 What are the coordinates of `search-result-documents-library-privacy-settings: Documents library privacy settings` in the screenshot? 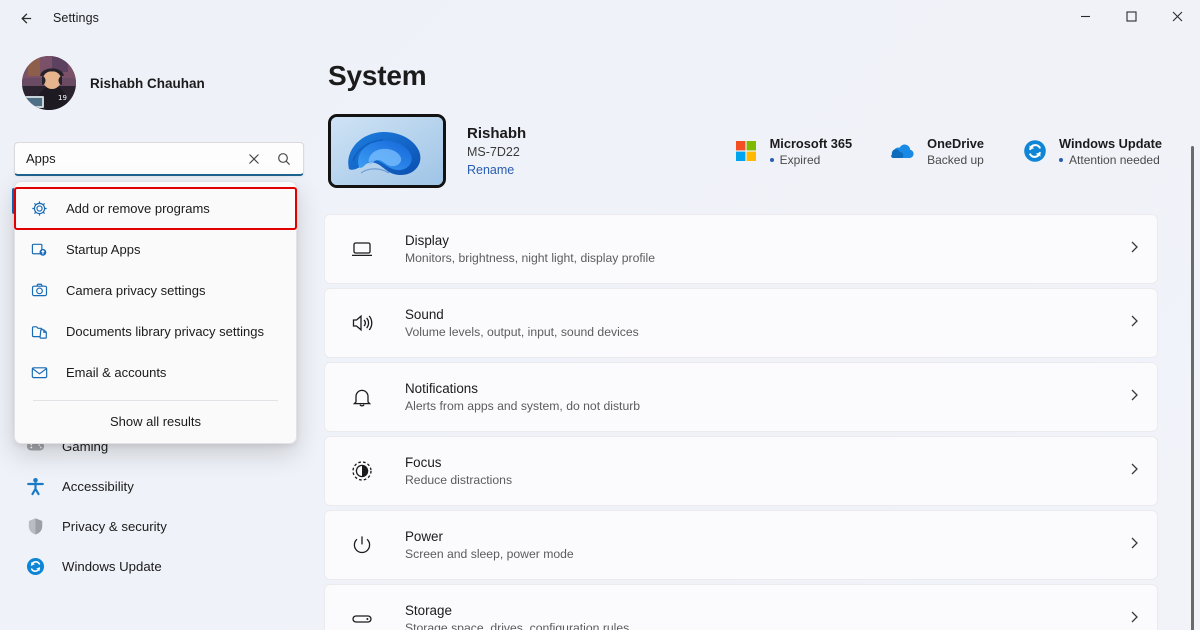 It's located at (155, 331).